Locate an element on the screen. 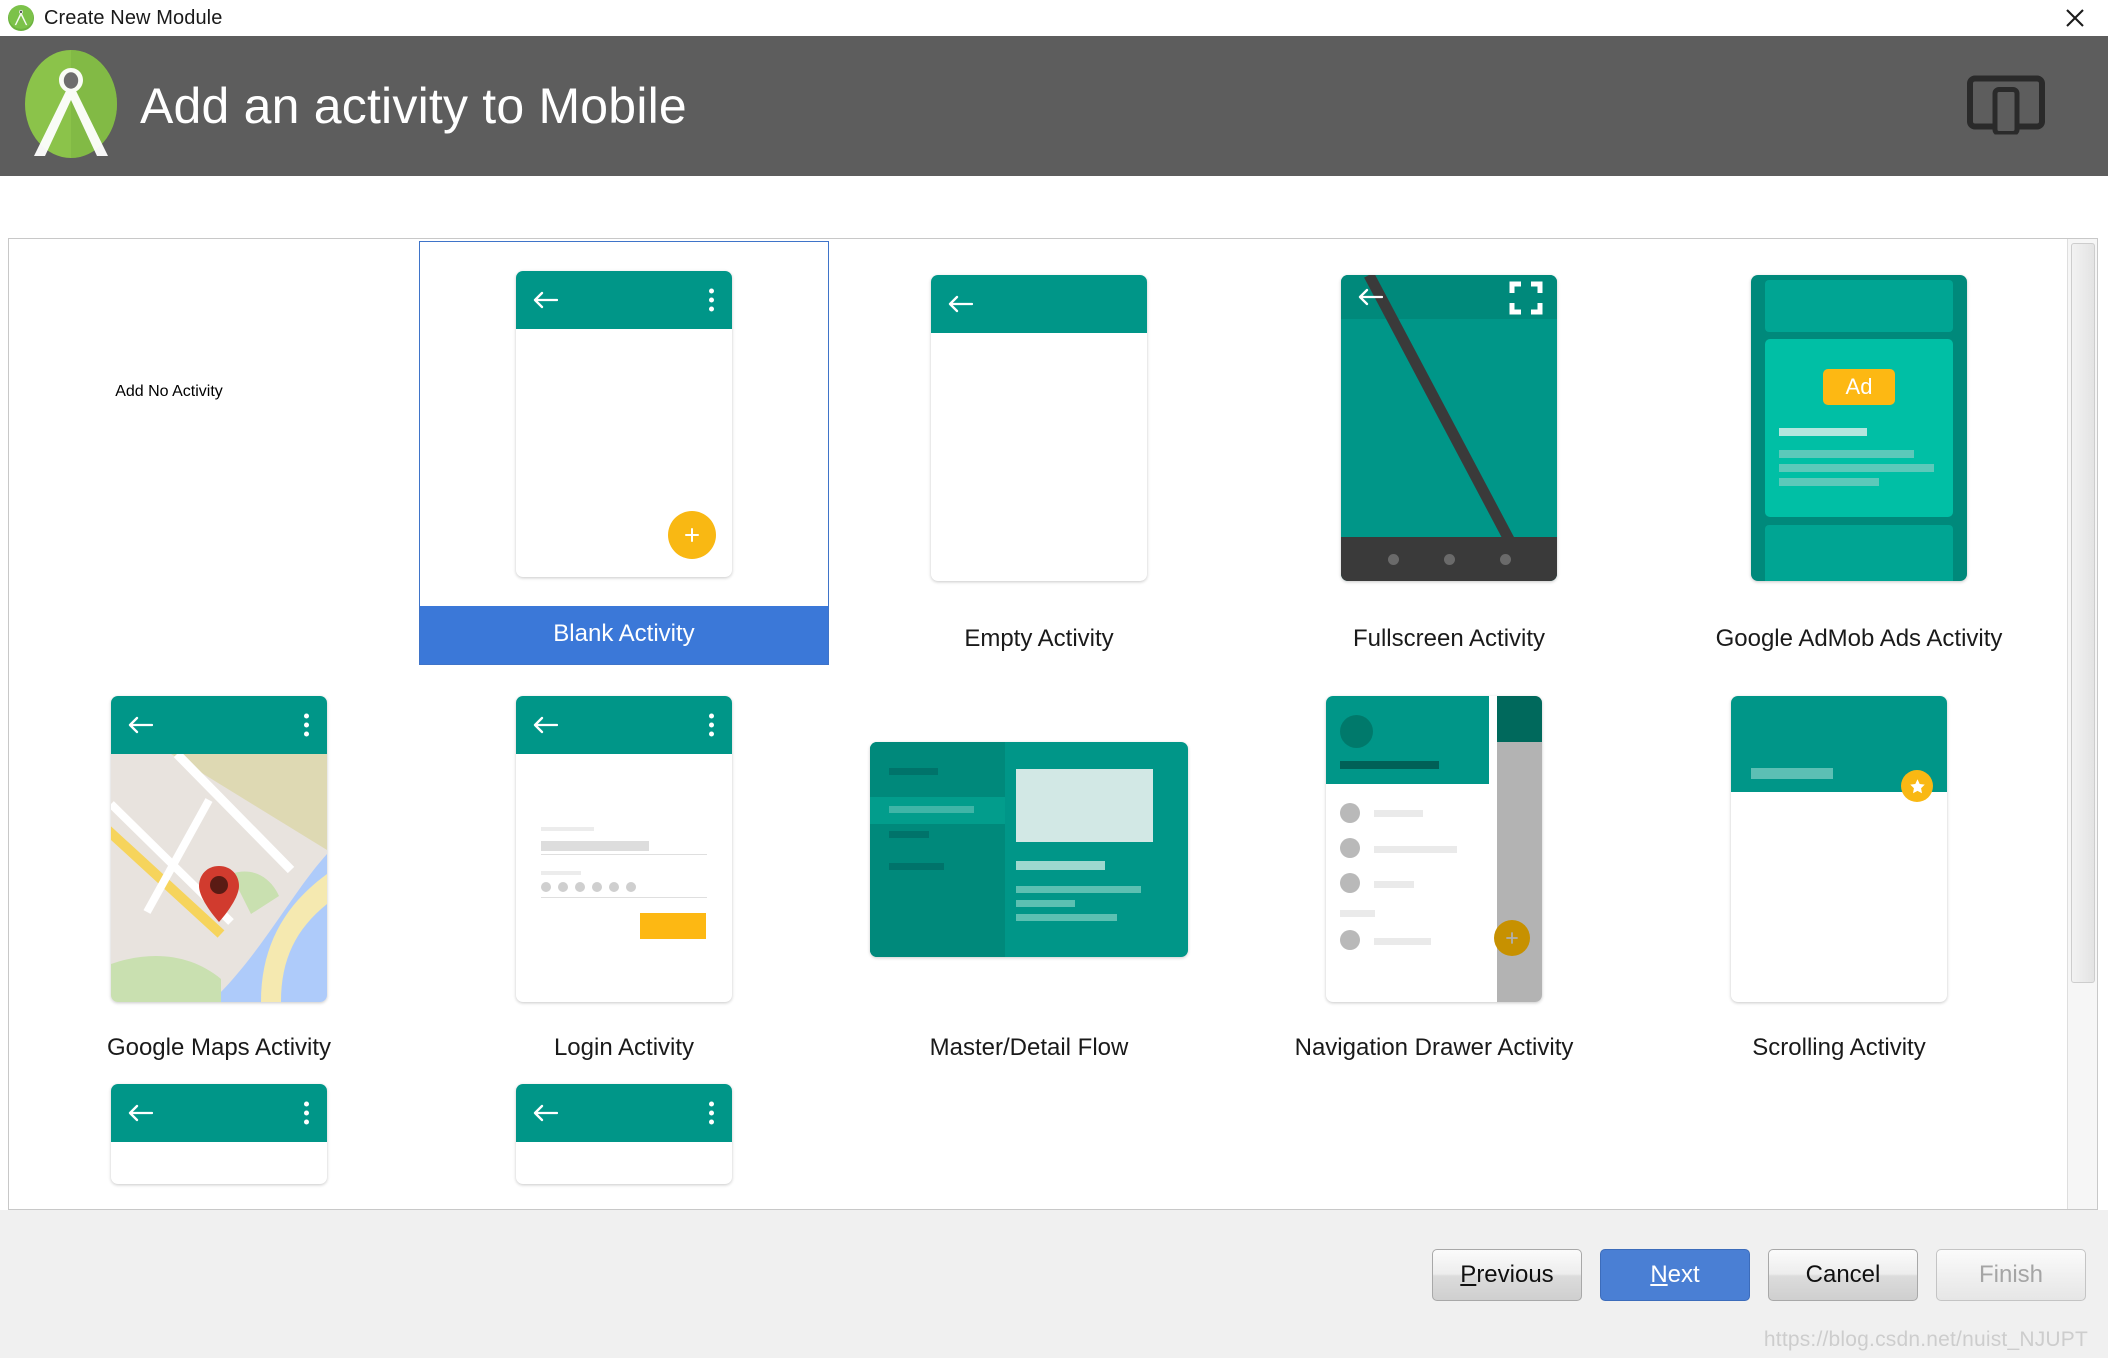  scrim-appbar is located at coordinates (1519, 719).